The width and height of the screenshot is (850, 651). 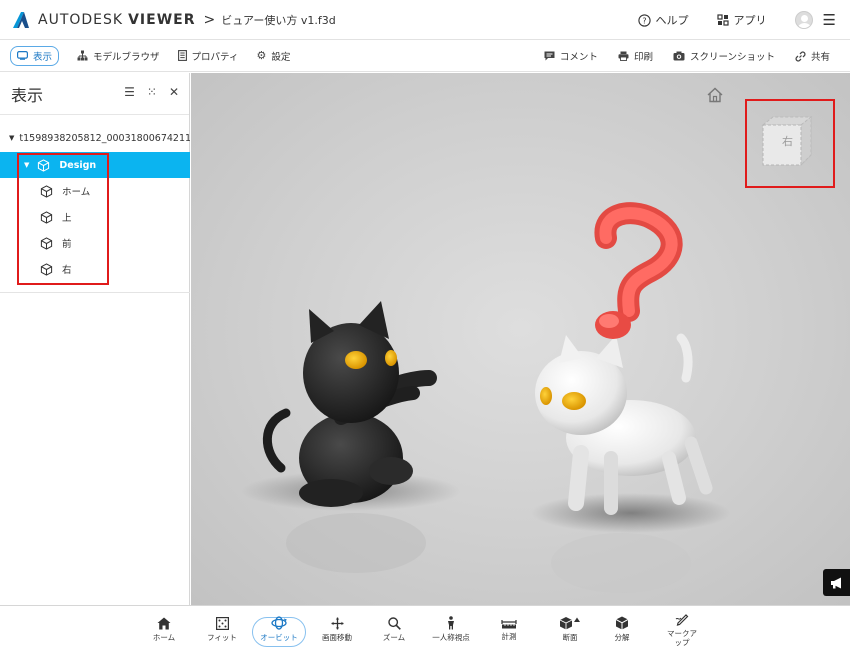 What do you see at coordinates (672, 20) in the screenshot?
I see `help-label: ヘルプ` at bounding box center [672, 20].